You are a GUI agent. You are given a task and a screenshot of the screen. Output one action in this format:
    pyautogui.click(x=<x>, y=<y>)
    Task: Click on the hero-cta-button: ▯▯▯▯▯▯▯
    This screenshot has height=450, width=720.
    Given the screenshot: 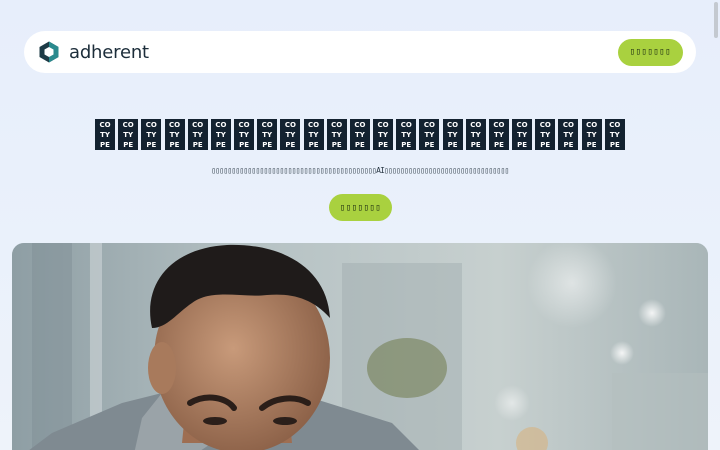 What is the action you would take?
    pyautogui.click(x=360, y=207)
    